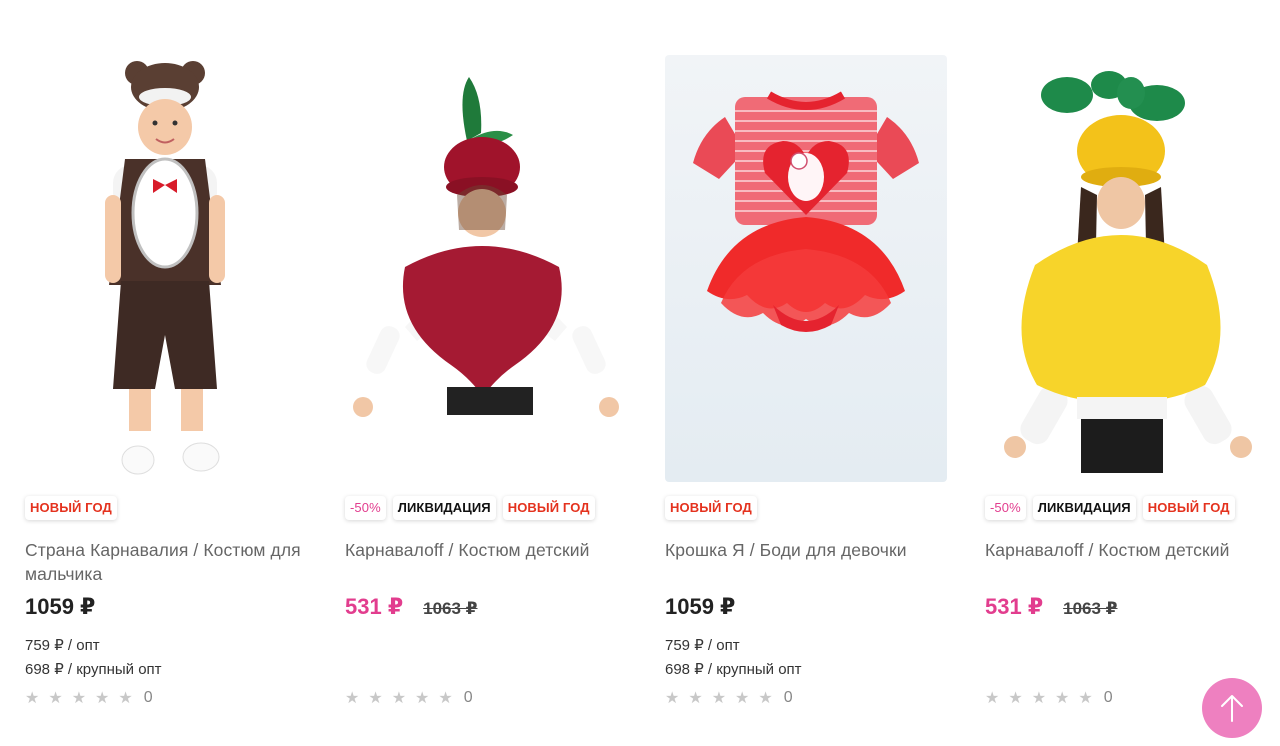 Image resolution: width=1280 pixels, height=746 pixels. What do you see at coordinates (486, 268) in the screenshot?
I see `product-image-beet-costume` at bounding box center [486, 268].